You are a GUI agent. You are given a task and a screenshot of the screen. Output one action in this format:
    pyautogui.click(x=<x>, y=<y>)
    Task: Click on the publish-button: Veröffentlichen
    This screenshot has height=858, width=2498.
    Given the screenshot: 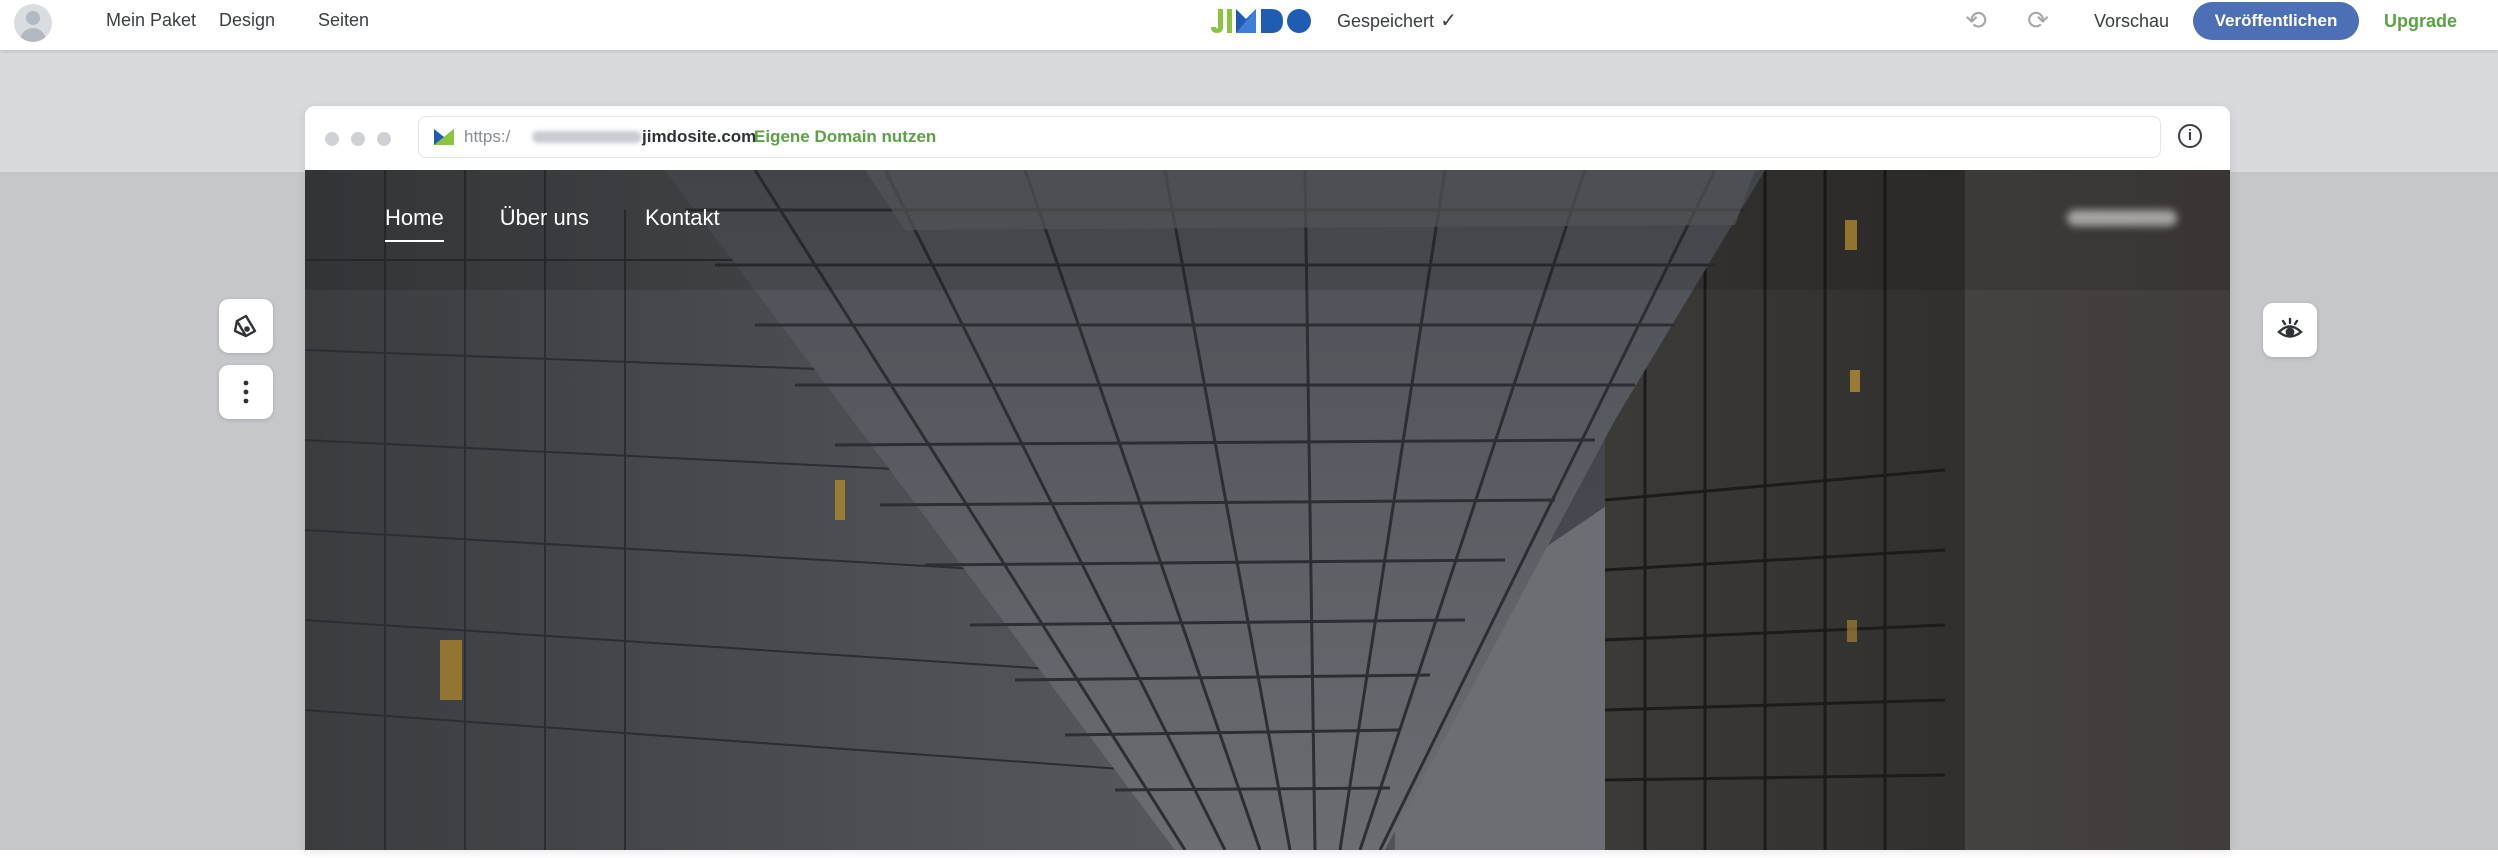 What is the action you would take?
    pyautogui.click(x=2276, y=21)
    